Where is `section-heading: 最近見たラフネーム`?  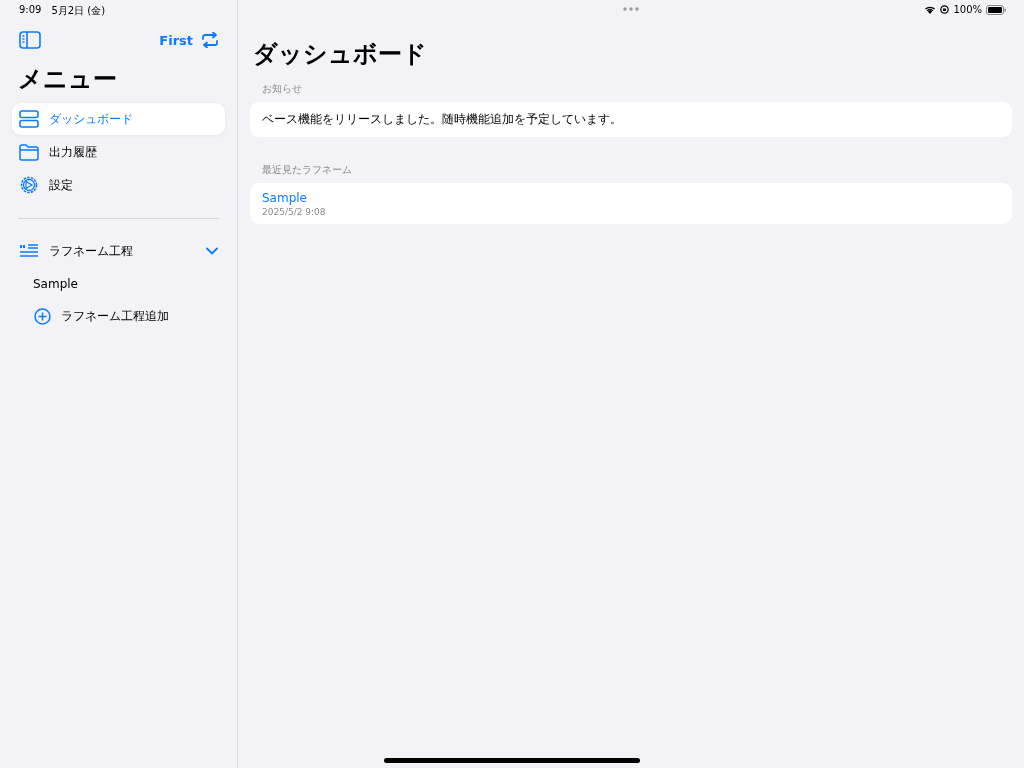
section-heading: 最近見たラフネーム is located at coordinates (307, 170).